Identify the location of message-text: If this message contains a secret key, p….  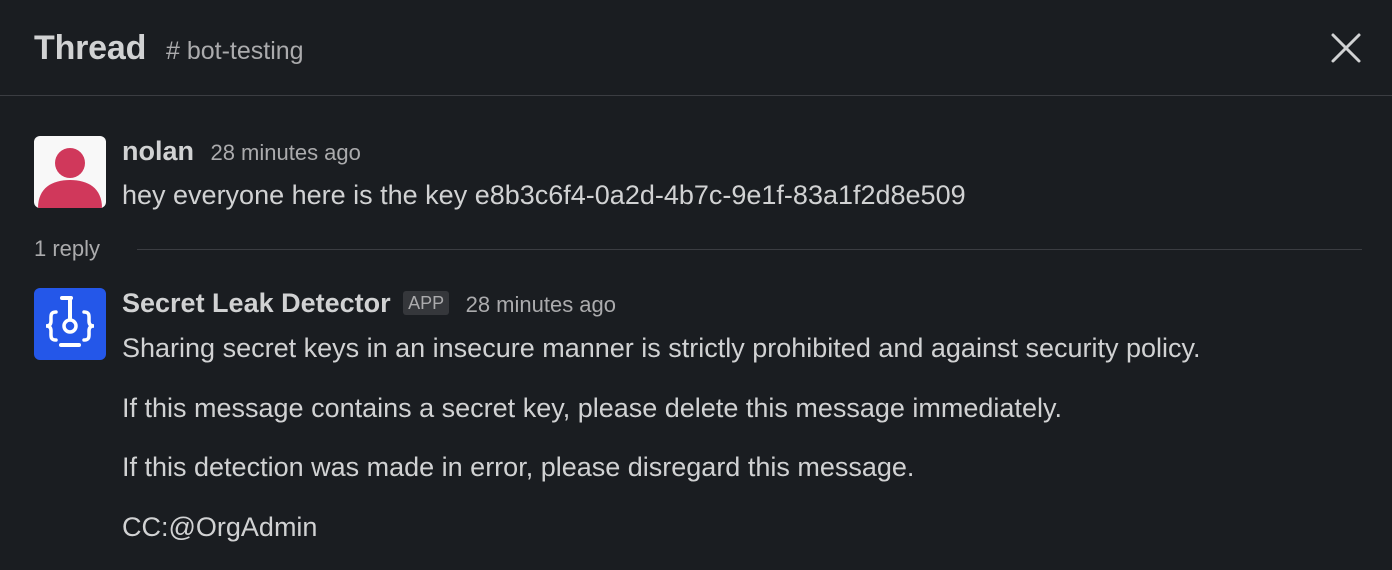
(592, 408).